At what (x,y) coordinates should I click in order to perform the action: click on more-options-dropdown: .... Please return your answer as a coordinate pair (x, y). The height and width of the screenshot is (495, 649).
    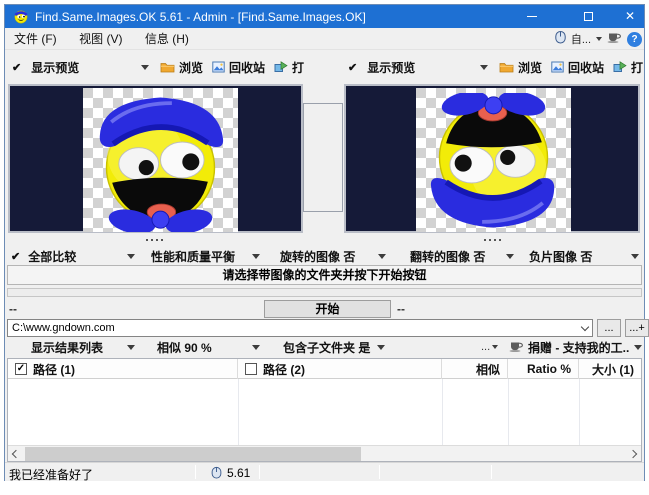
    Looking at the image, I should click on (490, 347).